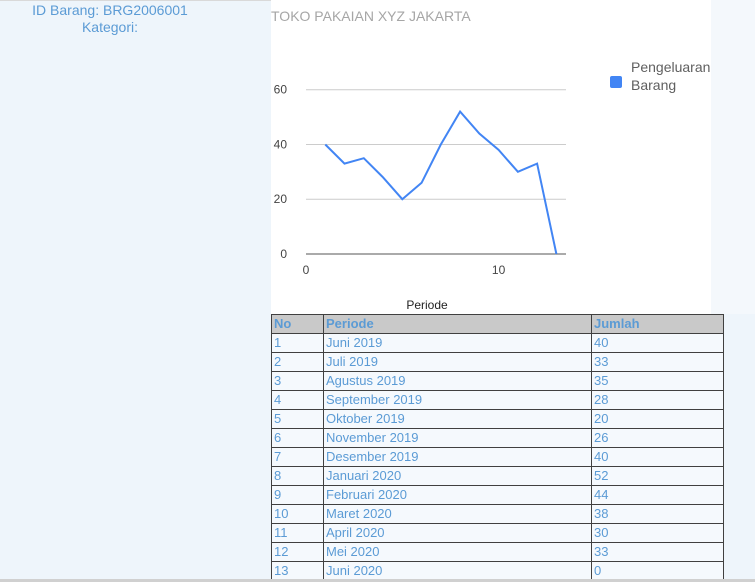  Describe the element at coordinates (281, 172) in the screenshot. I see `y-axis-ticks: 0 20 40 60` at that location.